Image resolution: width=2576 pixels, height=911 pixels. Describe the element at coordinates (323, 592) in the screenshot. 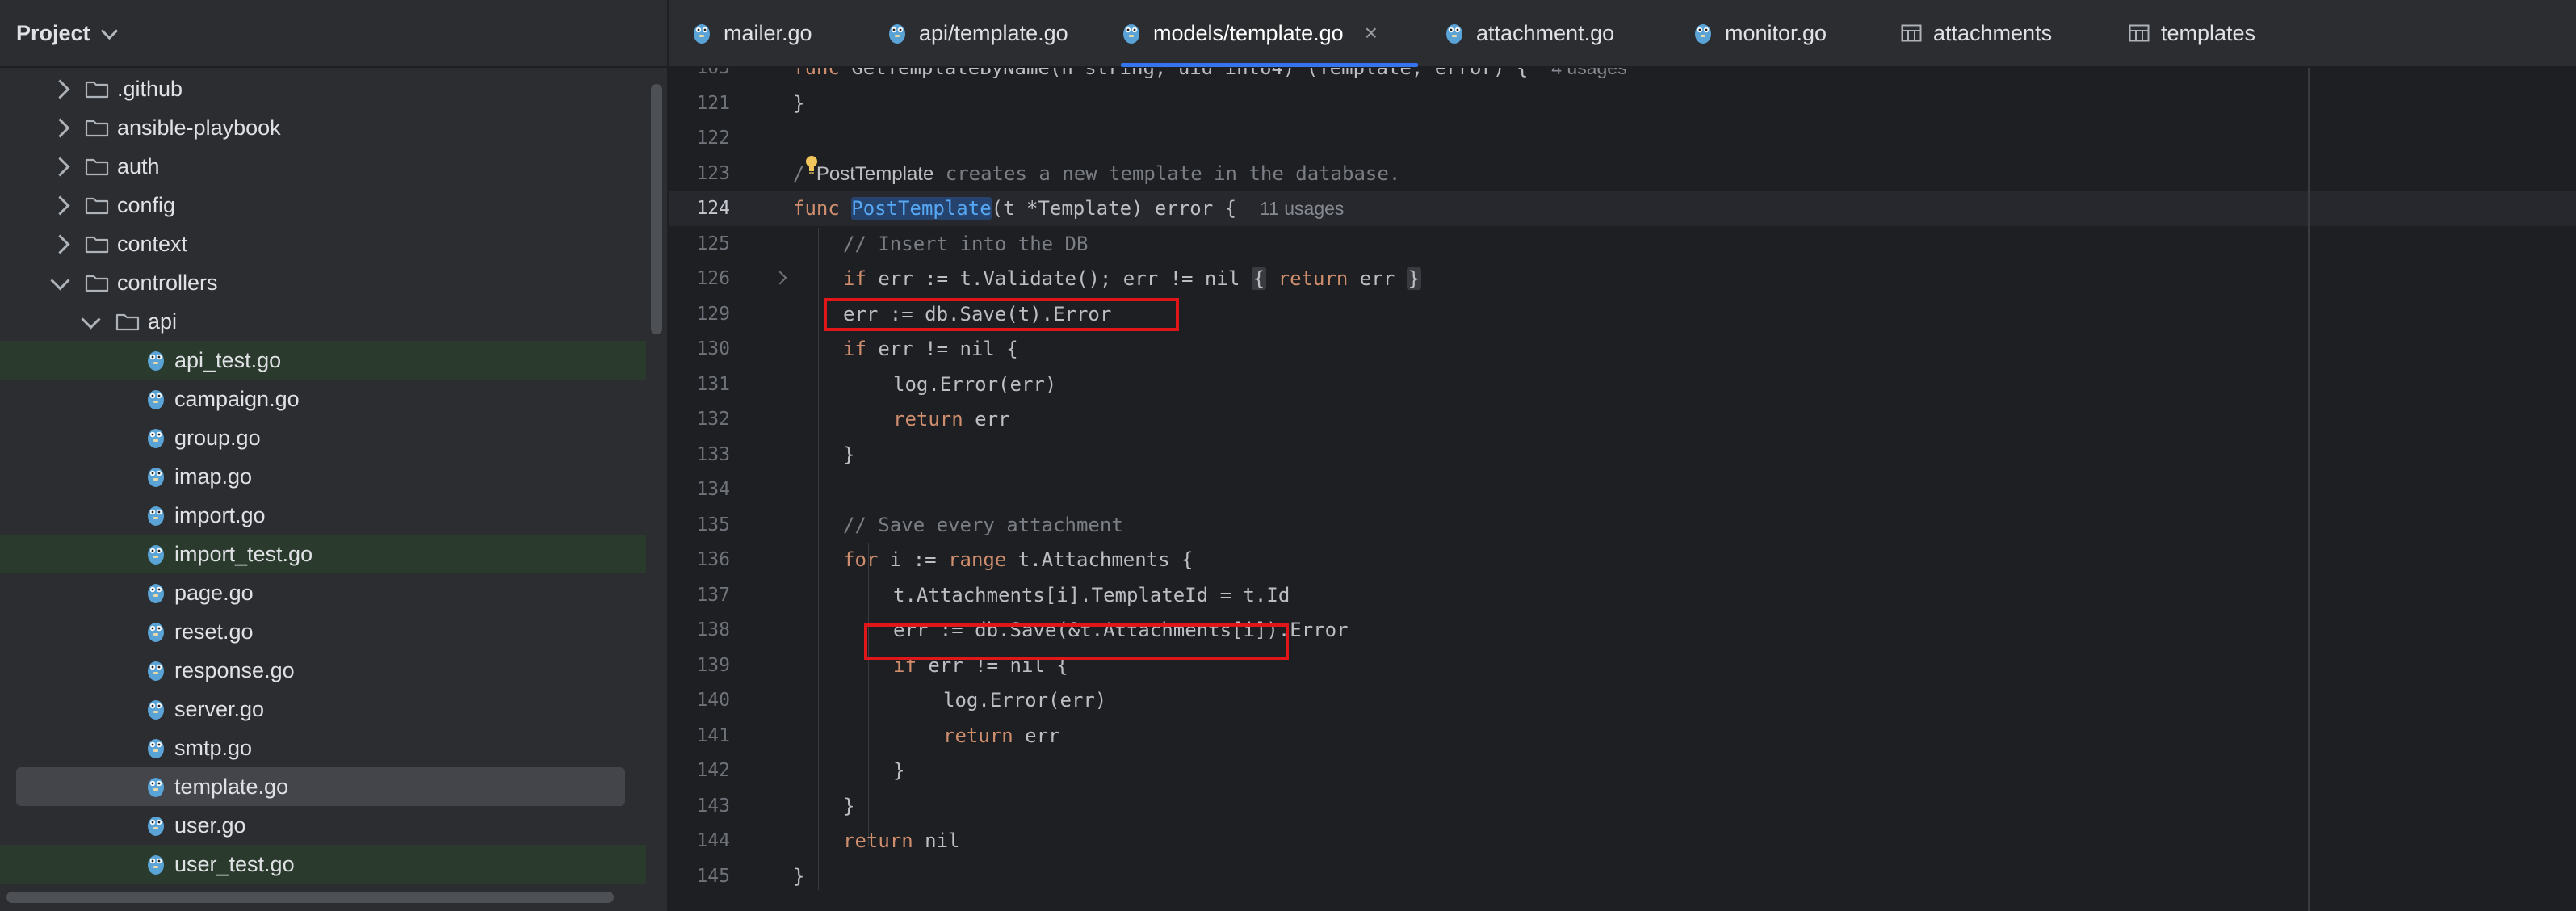

I see `tree-file: page.go` at that location.